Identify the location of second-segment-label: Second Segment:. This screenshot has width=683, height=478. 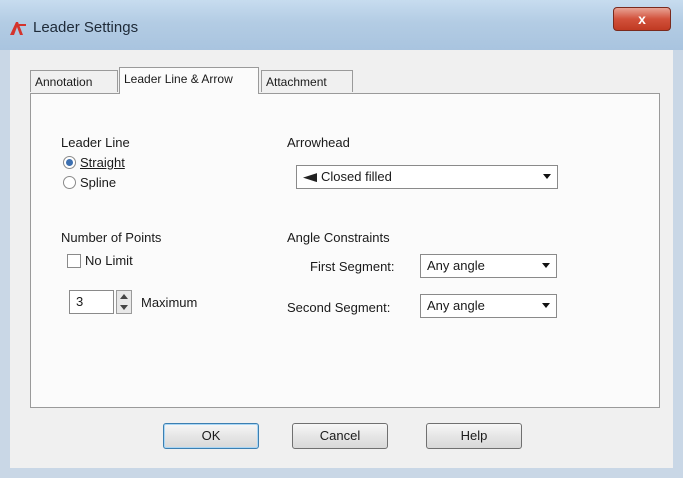
(339, 307).